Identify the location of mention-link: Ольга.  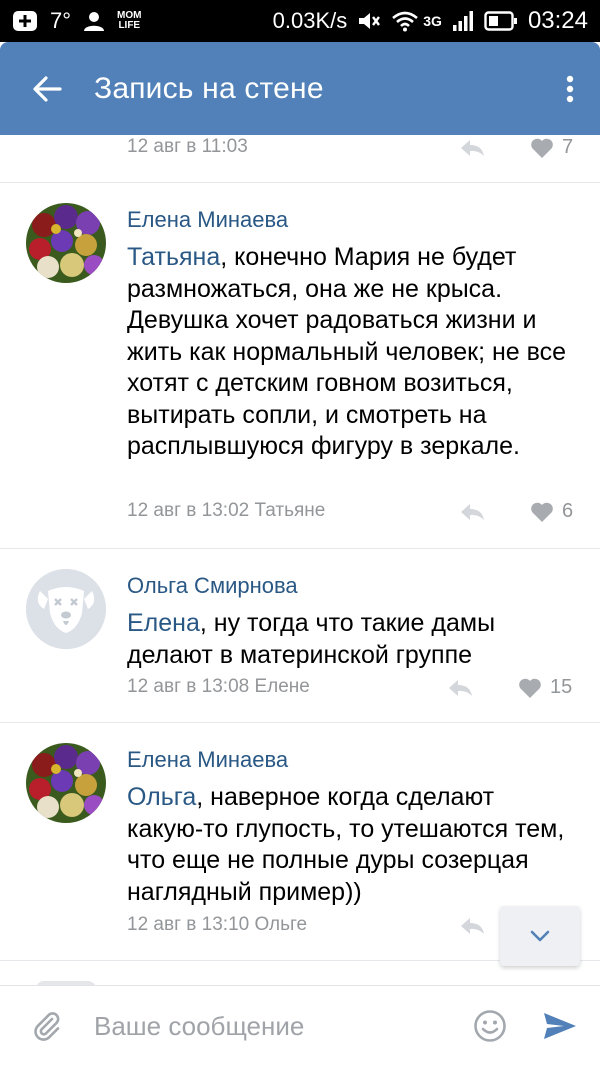
(161, 797).